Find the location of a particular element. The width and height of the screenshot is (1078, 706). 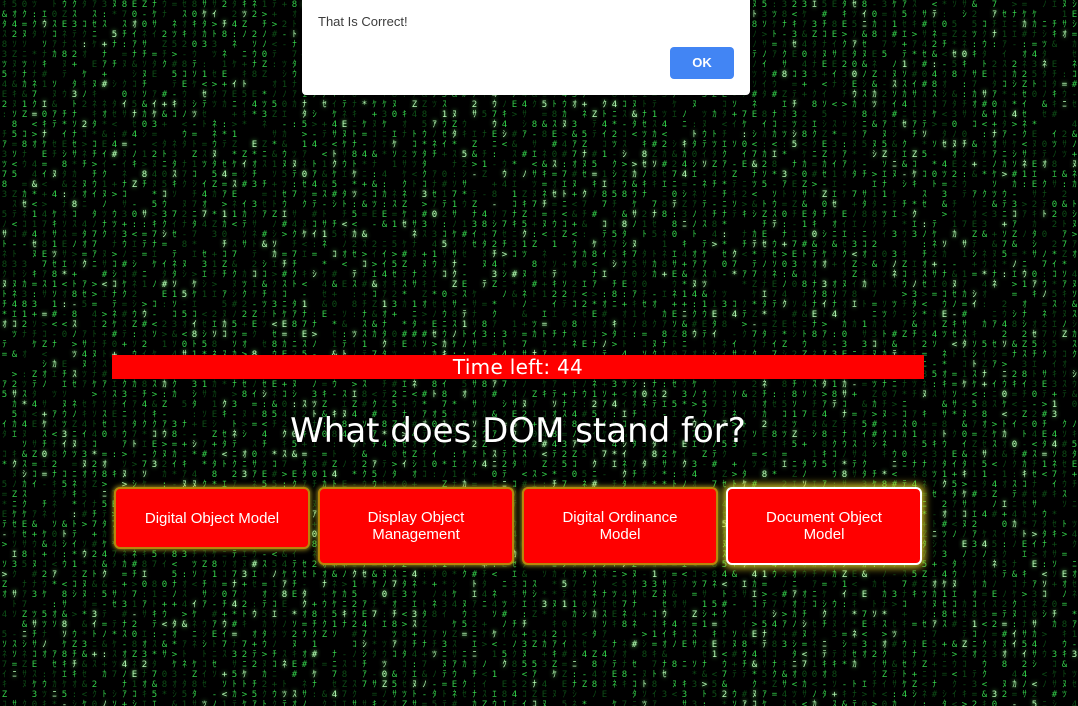

question-title: What does DOM stand for? is located at coordinates (518, 431).